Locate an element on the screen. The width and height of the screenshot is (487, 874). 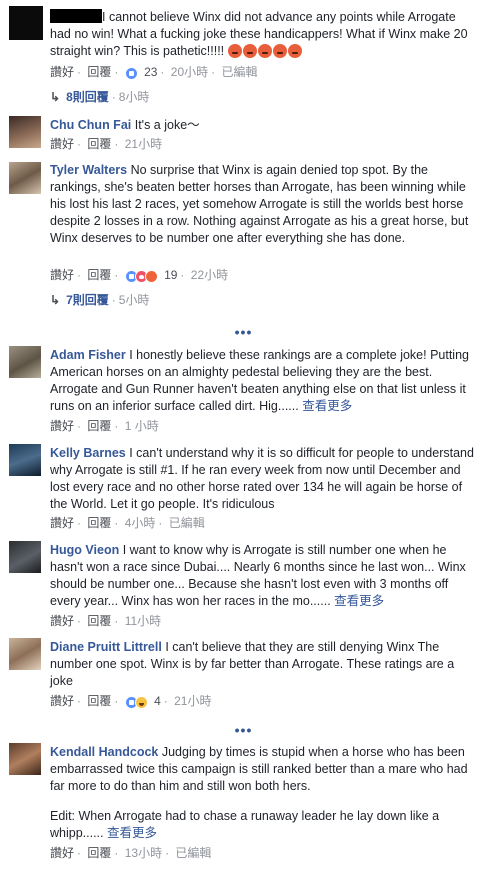
comment-actions: 讚好 · 回覆 · 19 · 22小時 is located at coordinates (139, 276).